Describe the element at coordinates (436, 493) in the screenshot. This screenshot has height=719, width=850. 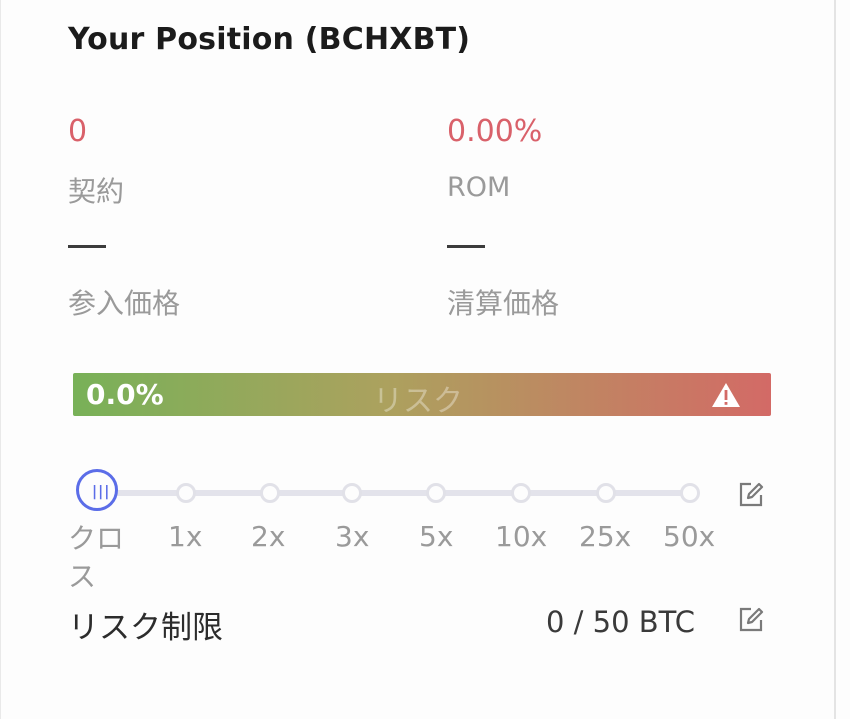
I see `leverage-stop-5x` at that location.